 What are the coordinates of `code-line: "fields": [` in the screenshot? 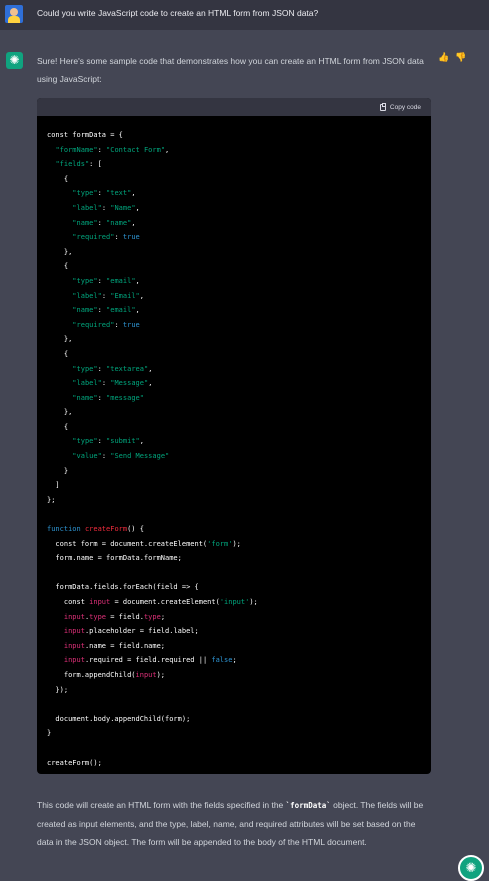 It's located at (78, 164).